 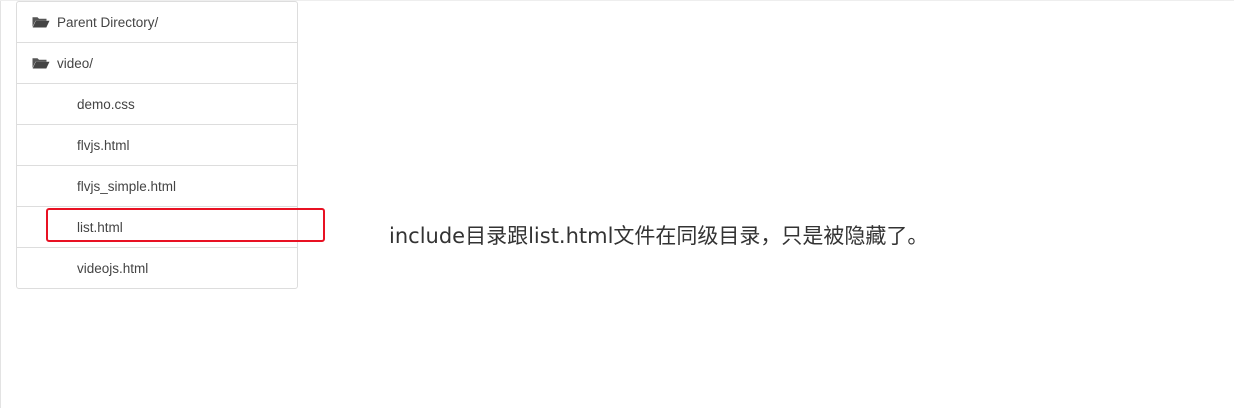 I want to click on list-item-flvjs-html: flvjs.html, so click(x=157, y=144).